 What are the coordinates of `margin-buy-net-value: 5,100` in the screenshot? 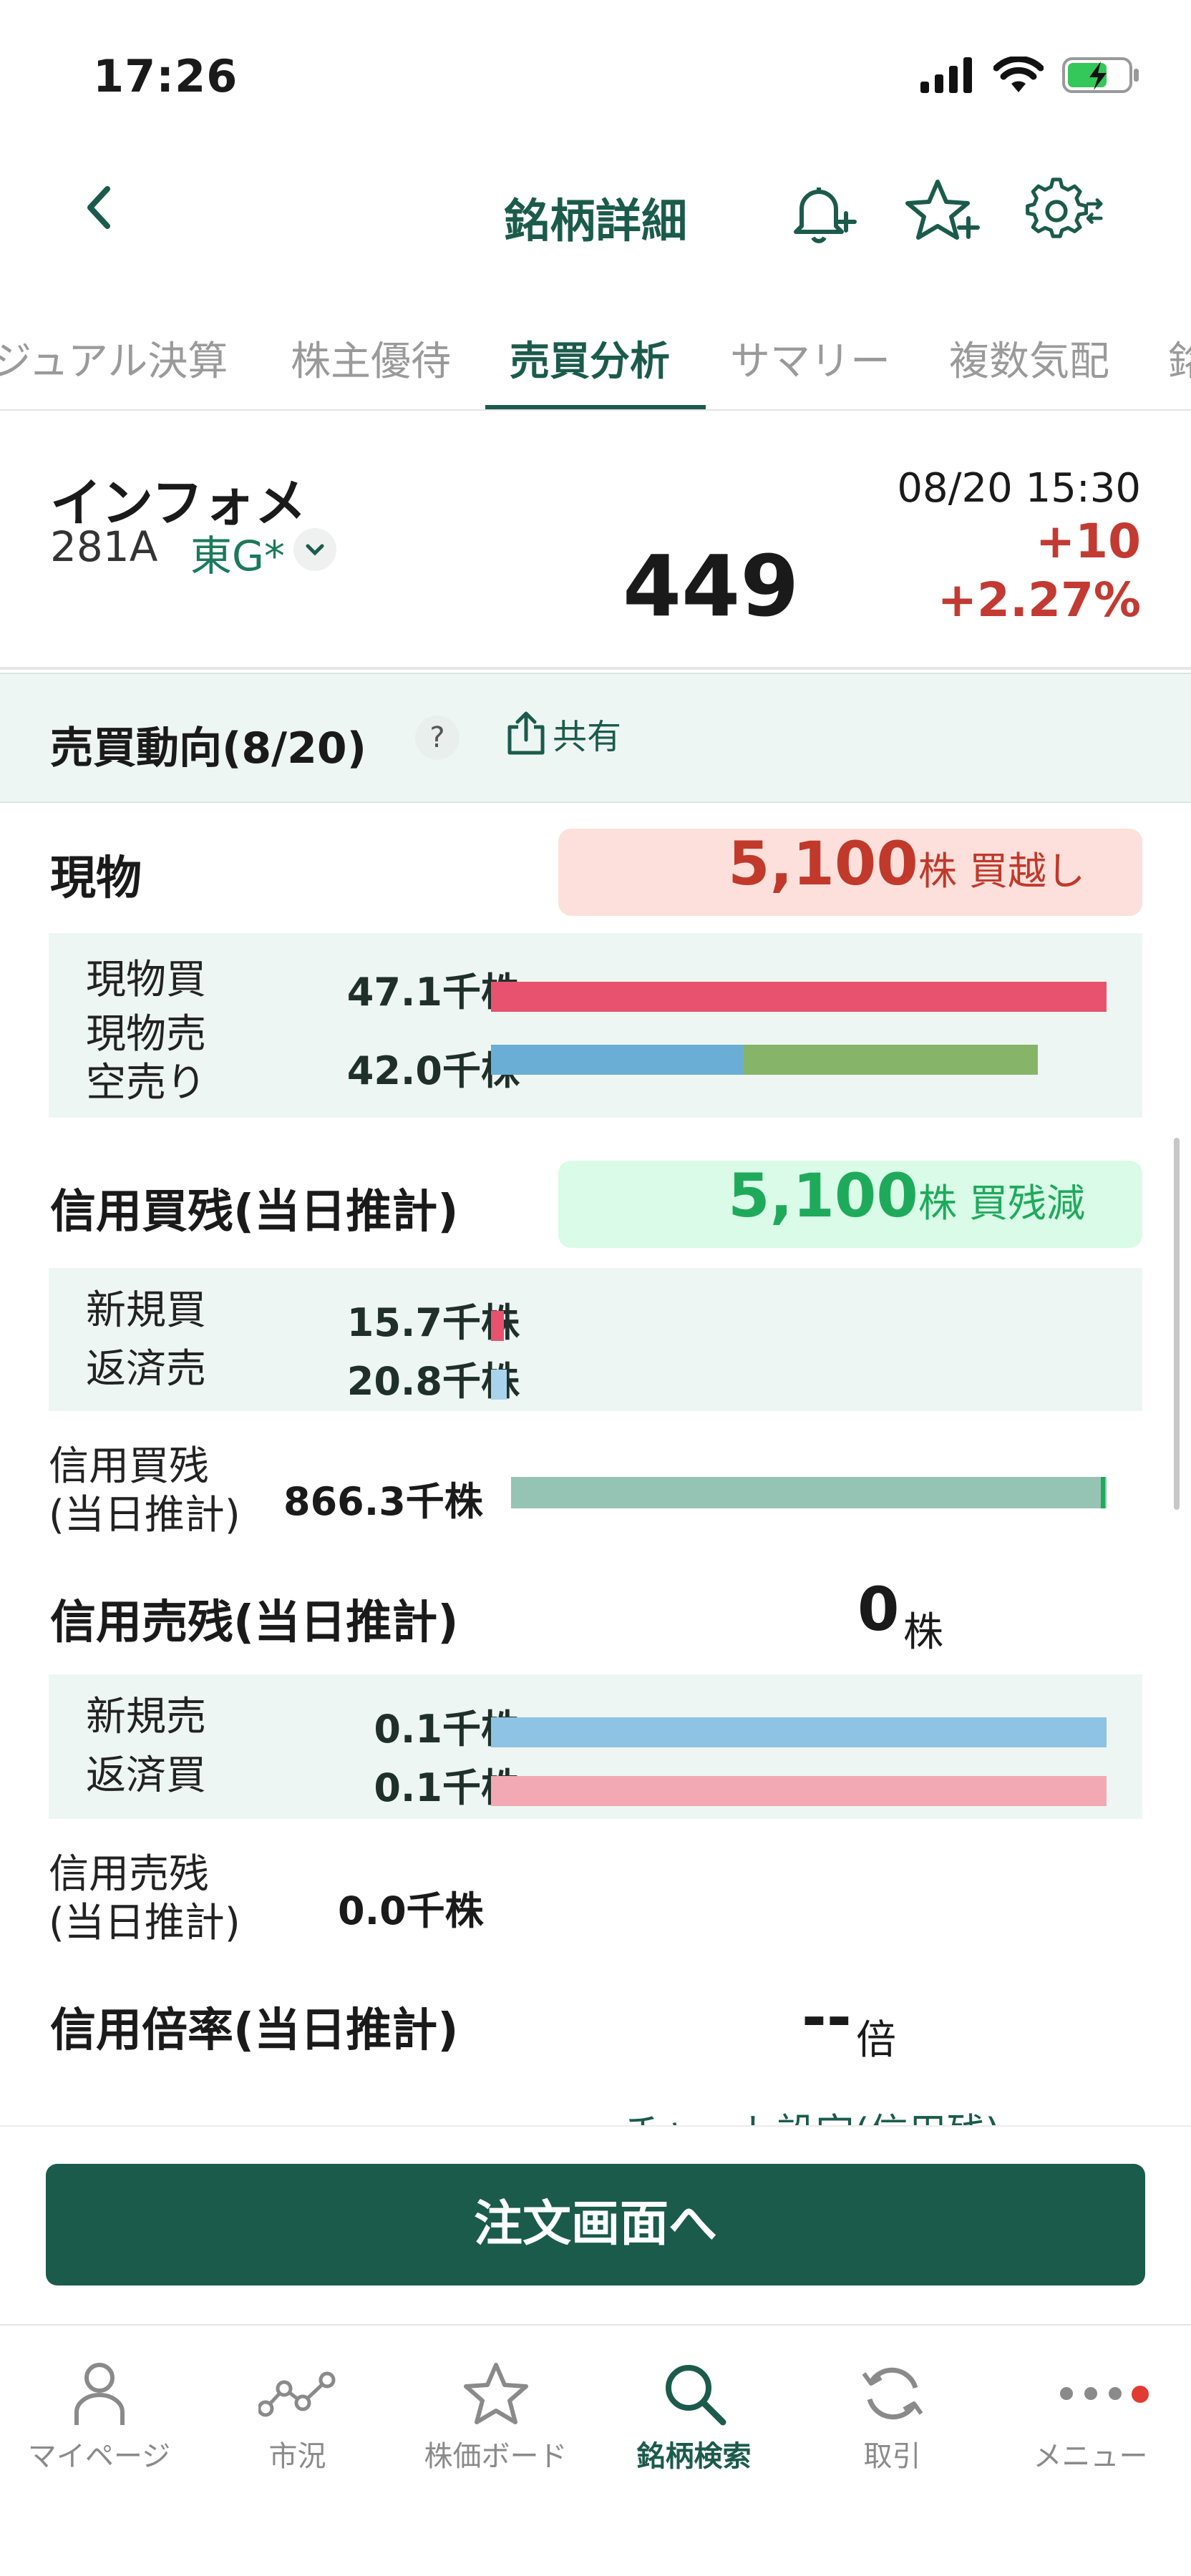 It's located at (823, 1196).